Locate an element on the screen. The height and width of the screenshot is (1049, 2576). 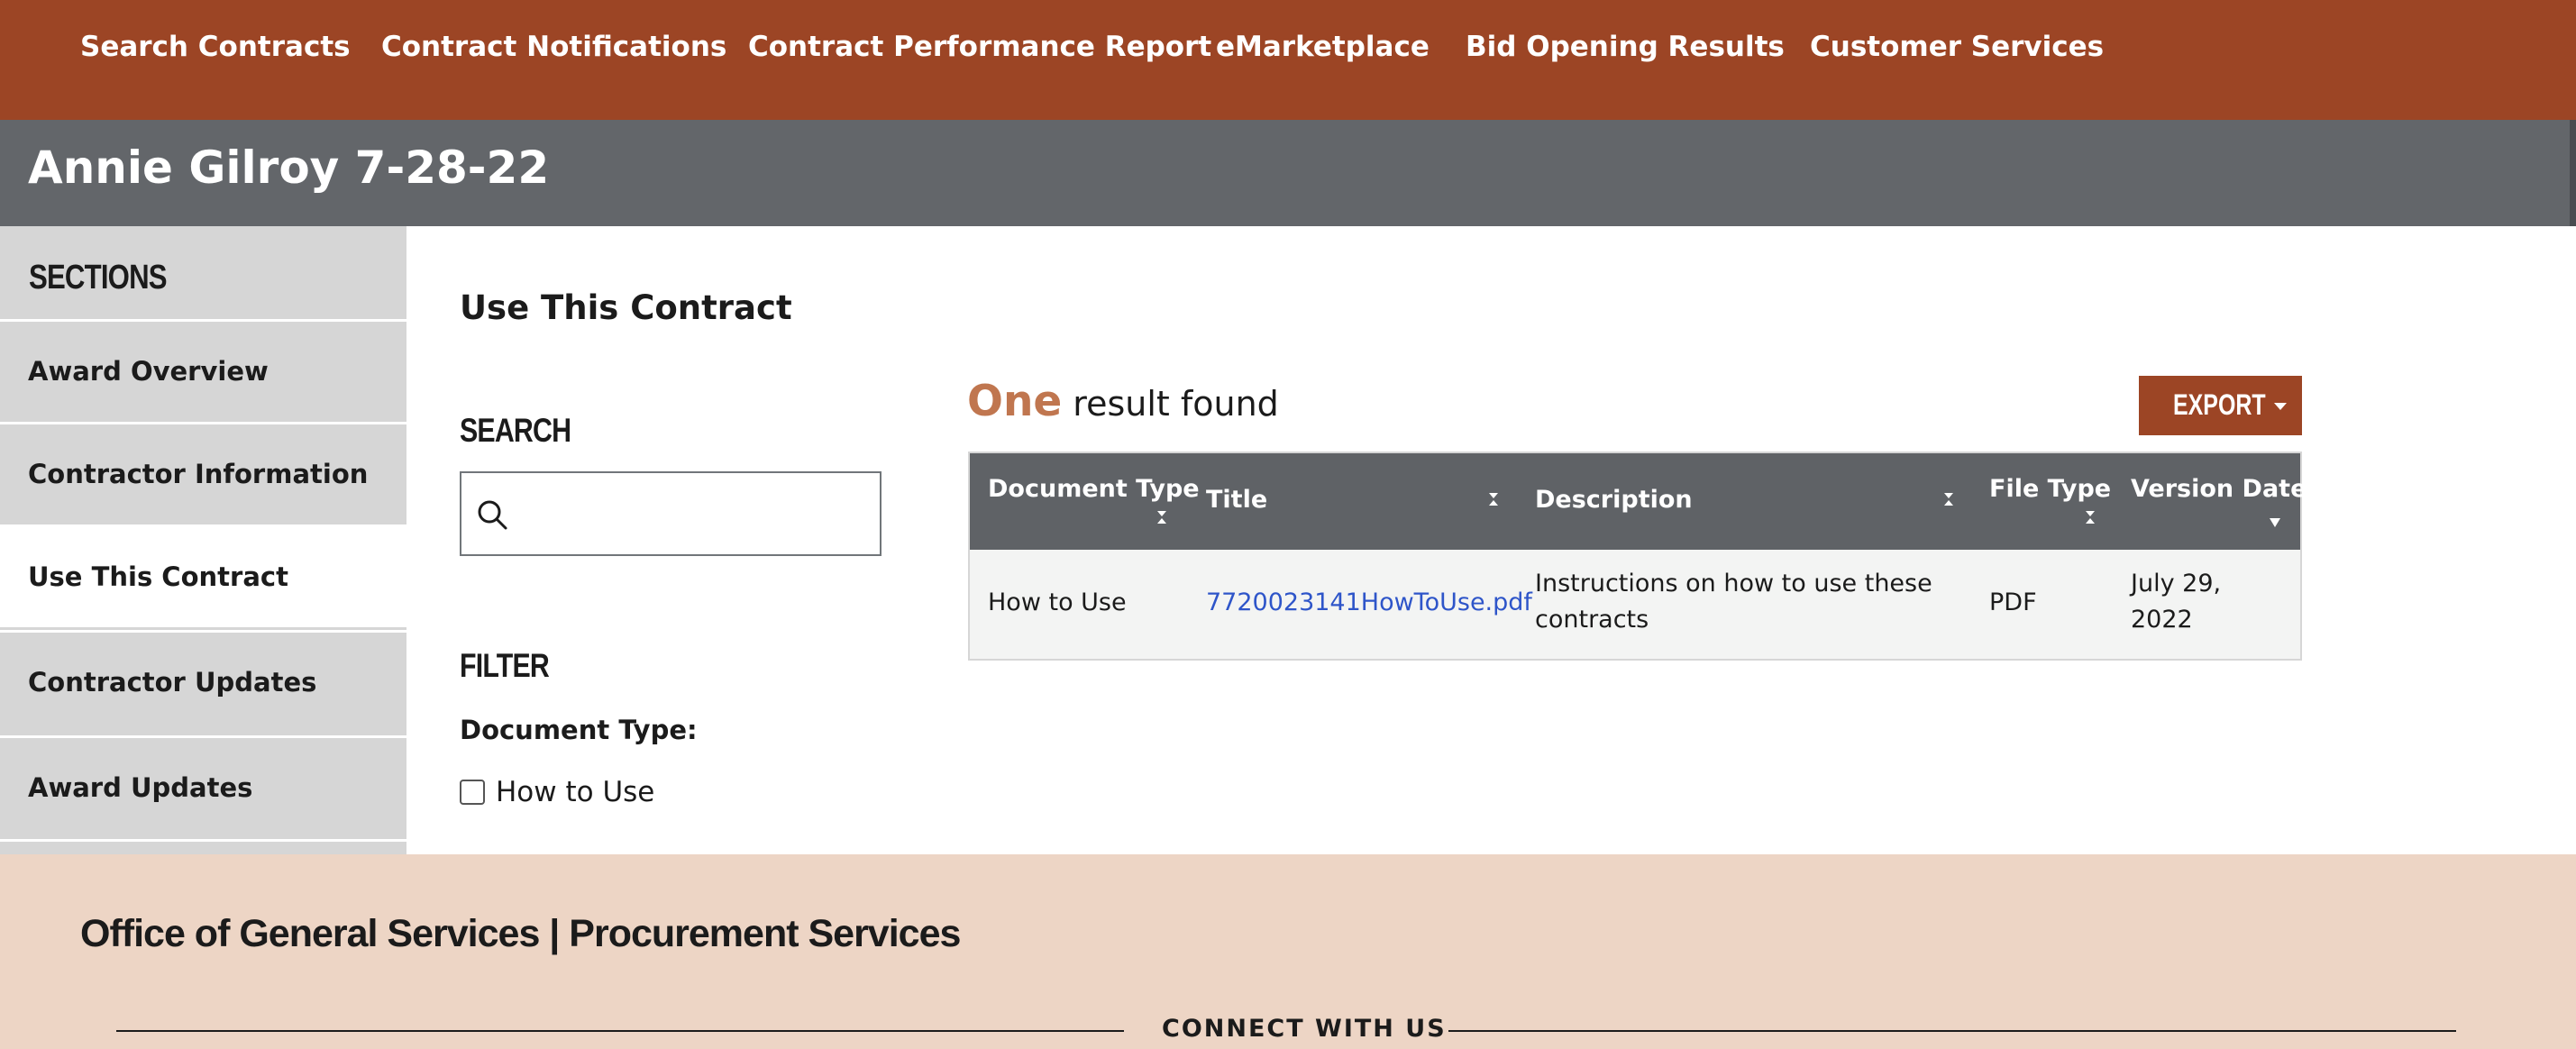
column-header-document-type: Document Type is located at coordinates (1094, 489).